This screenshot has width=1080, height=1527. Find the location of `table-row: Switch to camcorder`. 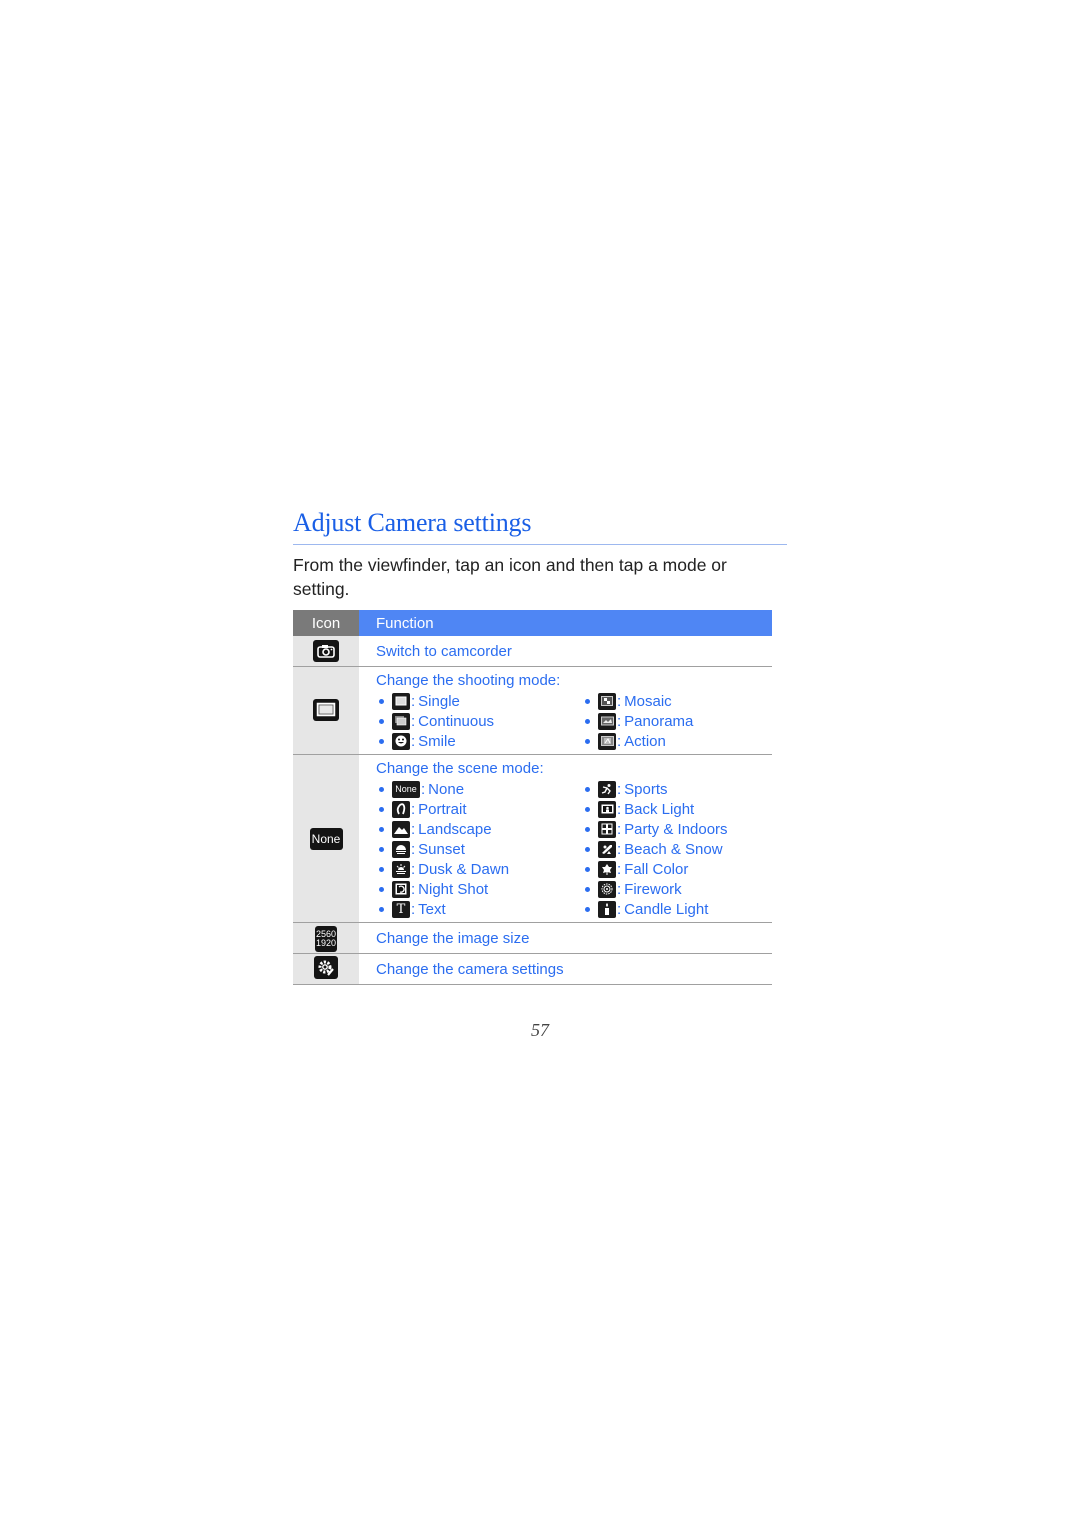

table-row: Switch to camcorder is located at coordinates (532, 651).